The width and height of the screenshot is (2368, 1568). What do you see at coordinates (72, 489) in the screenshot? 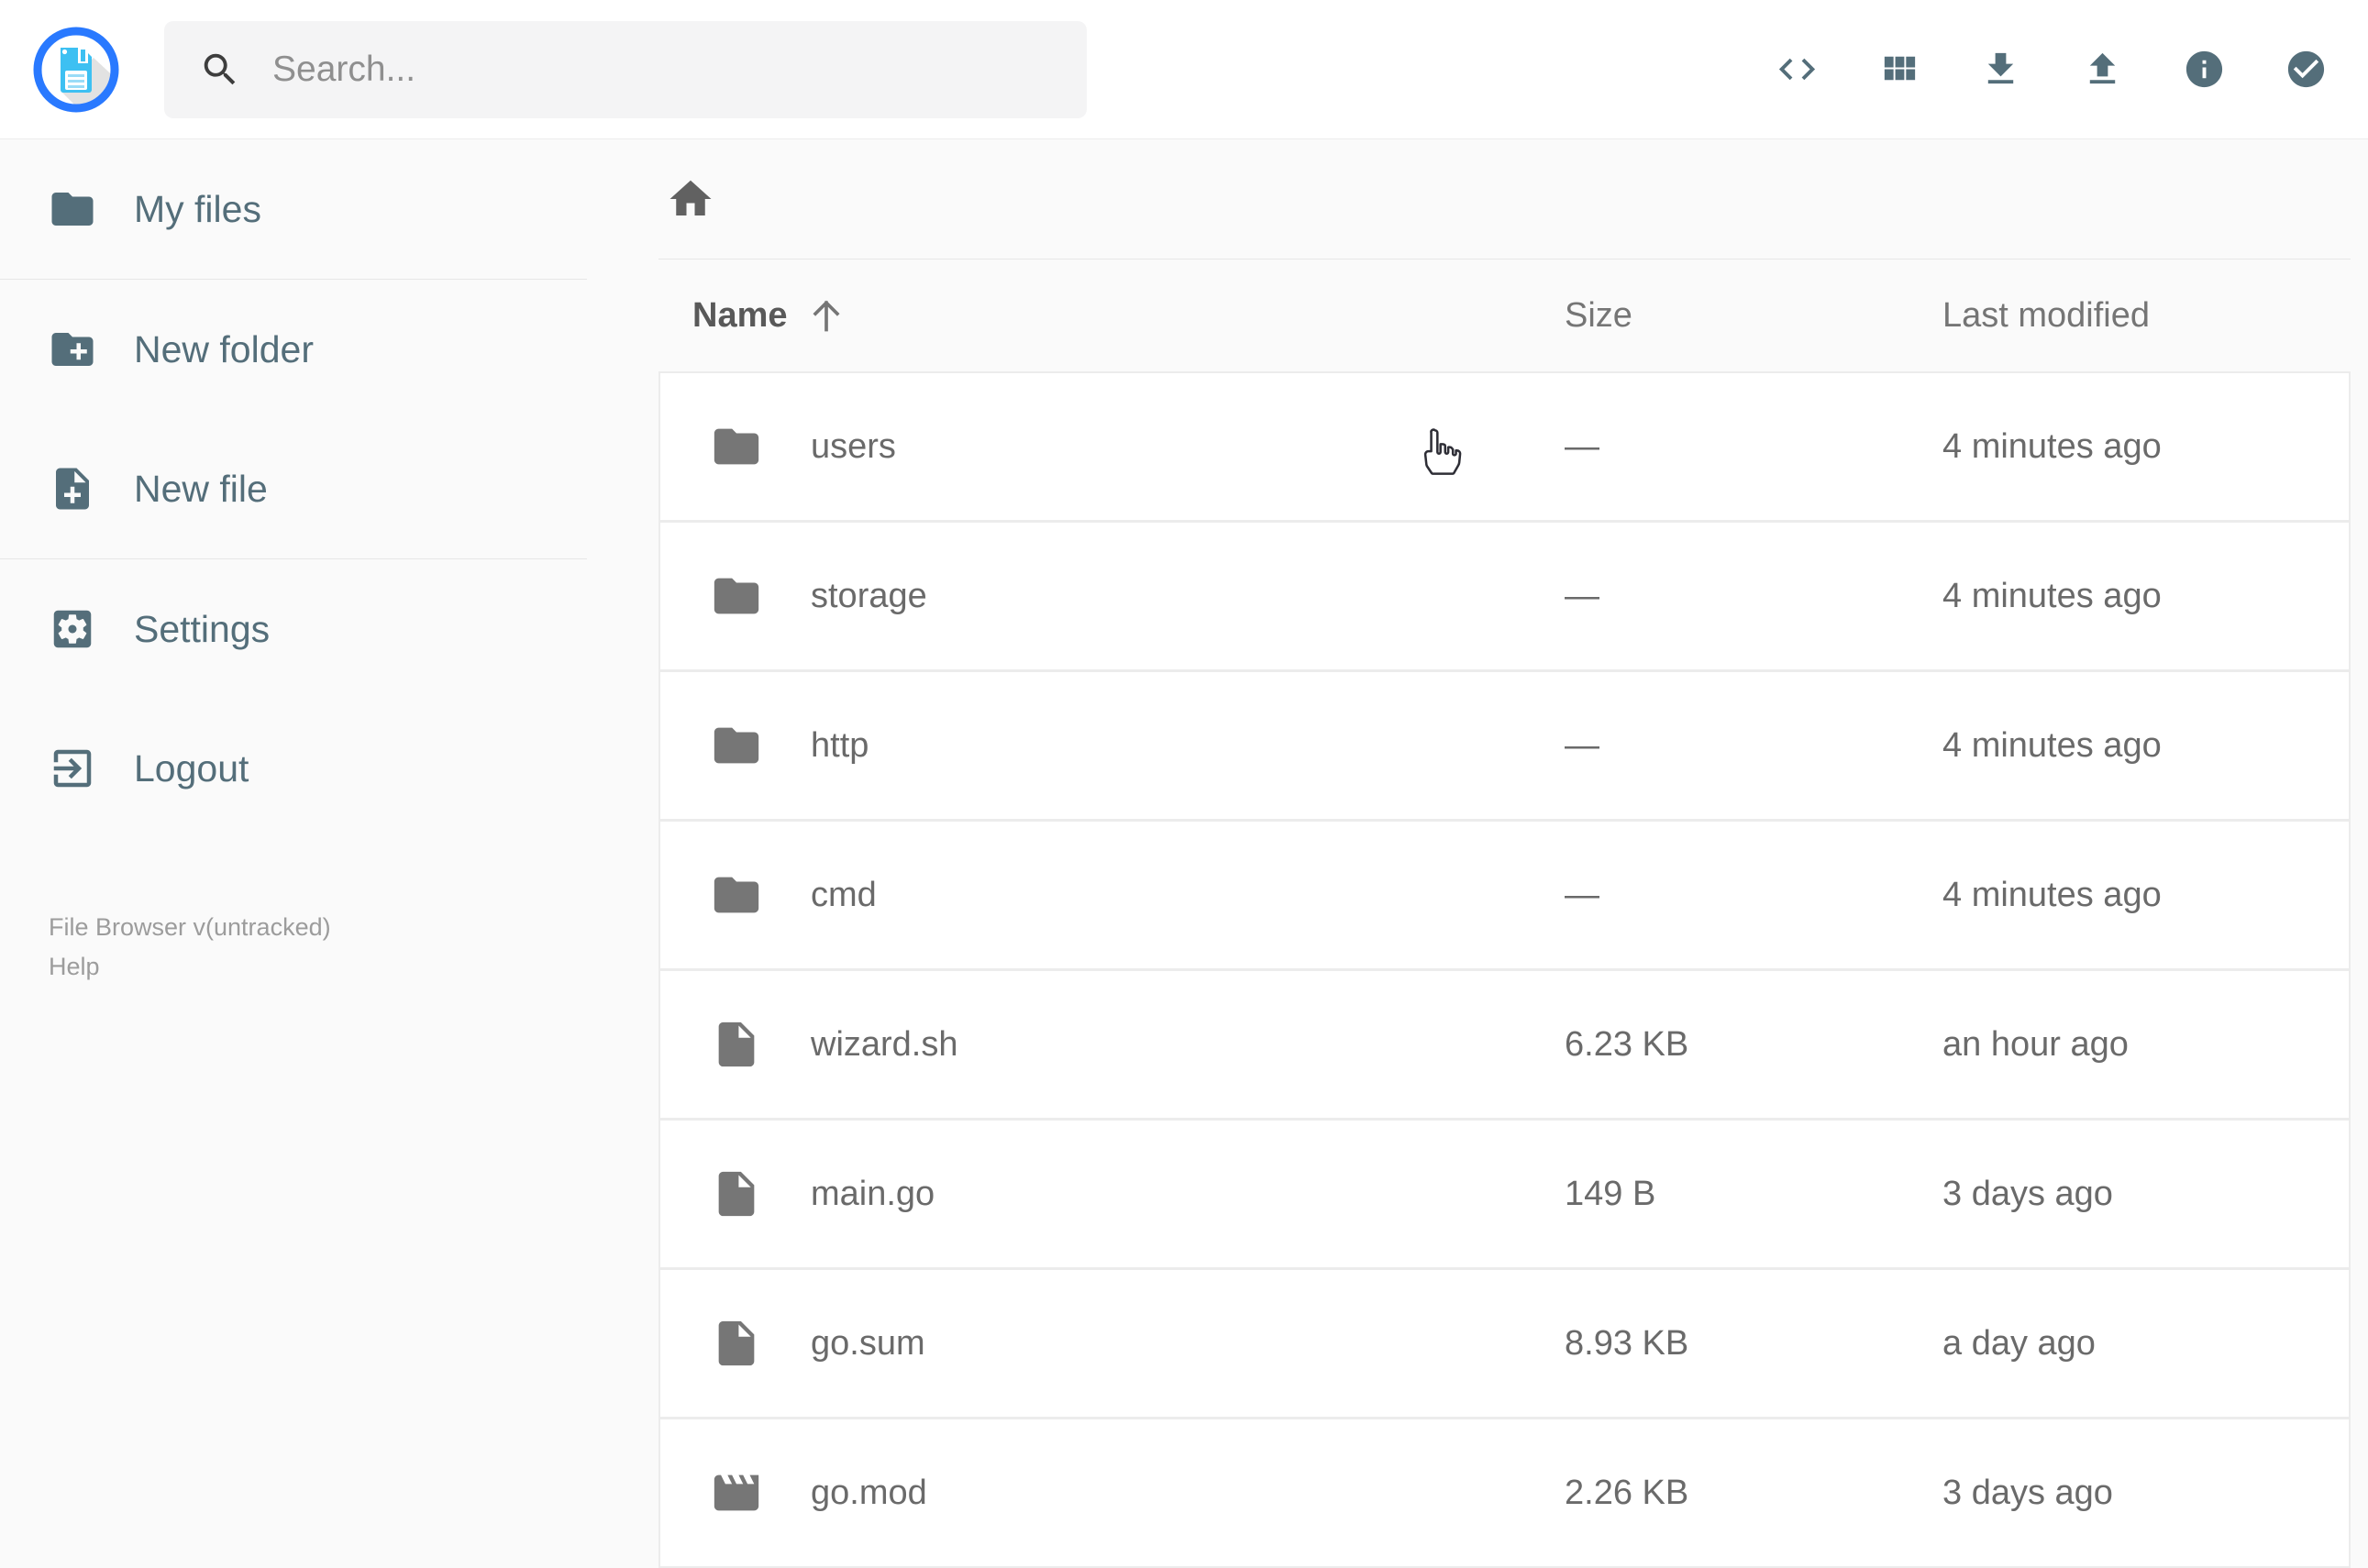
I see `file-plus-icon` at bounding box center [72, 489].